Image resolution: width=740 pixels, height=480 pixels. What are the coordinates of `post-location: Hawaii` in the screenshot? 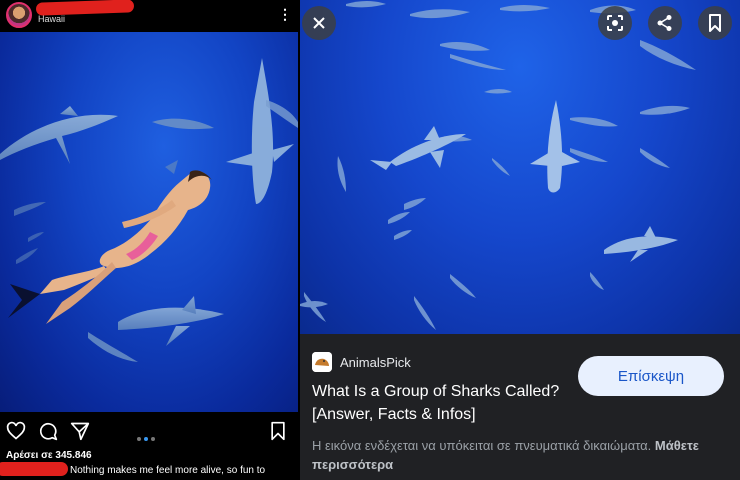 It's located at (51, 19).